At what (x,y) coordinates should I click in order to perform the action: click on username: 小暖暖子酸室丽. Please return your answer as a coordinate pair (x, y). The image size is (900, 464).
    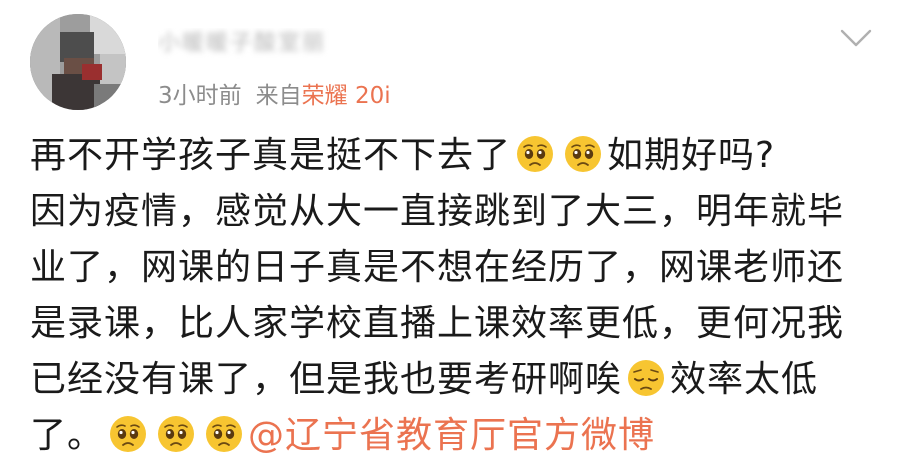
    Looking at the image, I should click on (274, 44).